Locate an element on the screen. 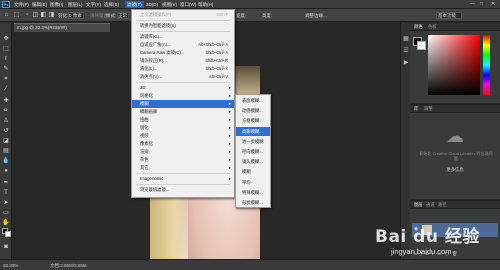 This screenshot has width=500, height=270. document-info: 文档:3.66M/3.66M is located at coordinates (68, 265).